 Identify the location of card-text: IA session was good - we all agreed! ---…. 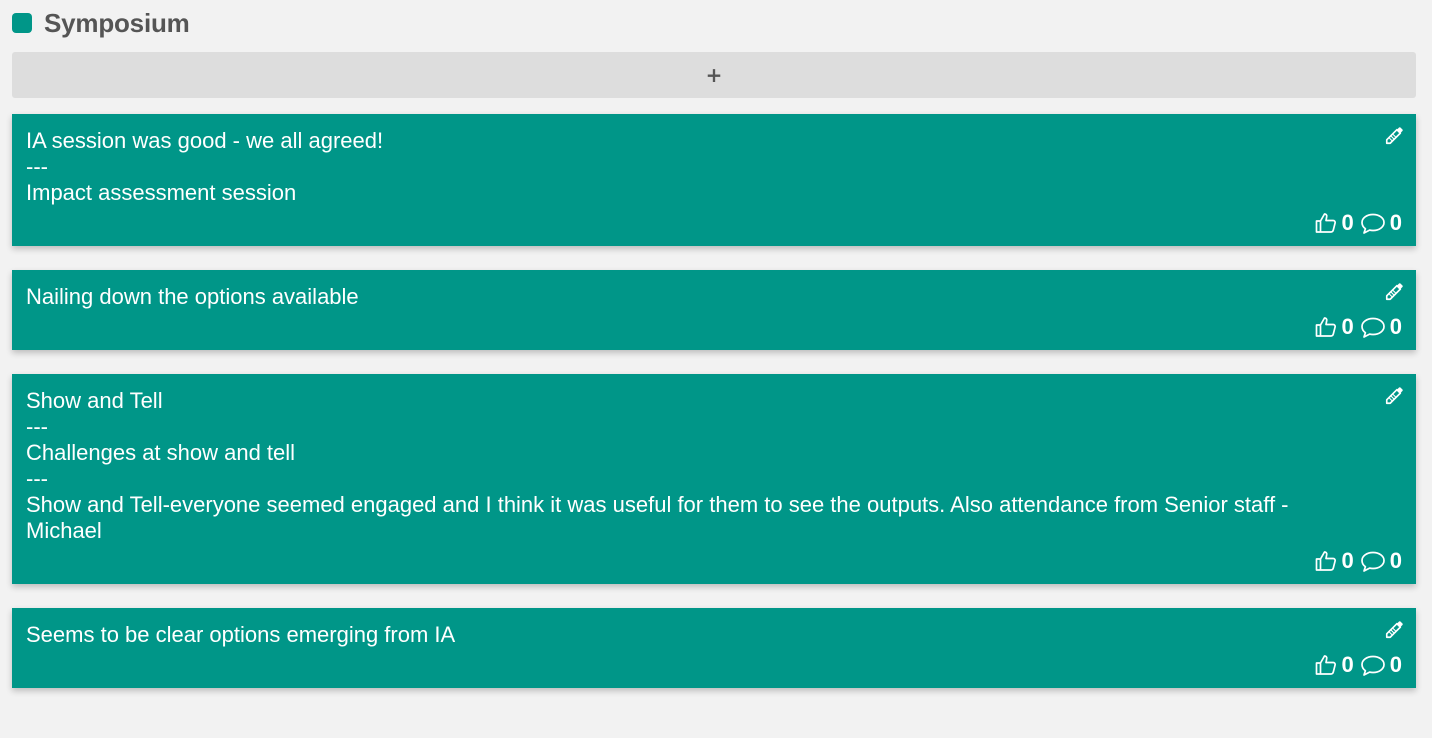
(205, 166).